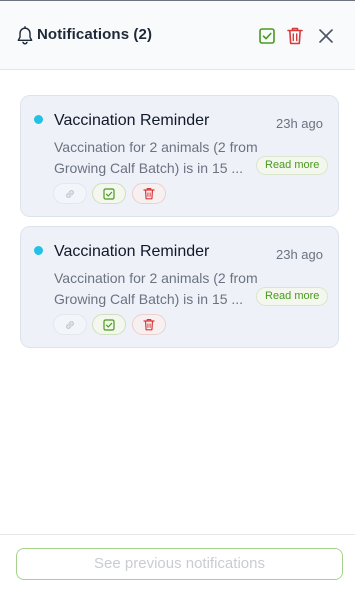  Describe the element at coordinates (295, 36) in the screenshot. I see `delete-all-icon` at that location.